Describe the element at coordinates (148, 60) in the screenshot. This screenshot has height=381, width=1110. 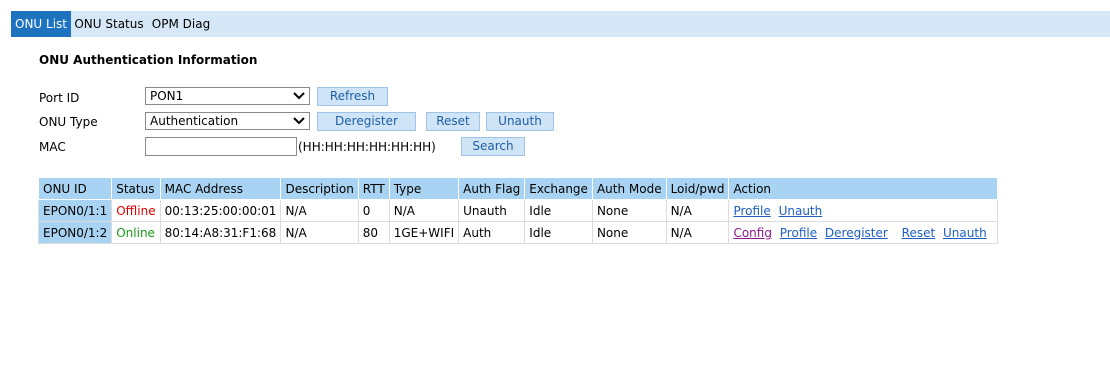
I see `section-title: ONU Authentication Information` at that location.